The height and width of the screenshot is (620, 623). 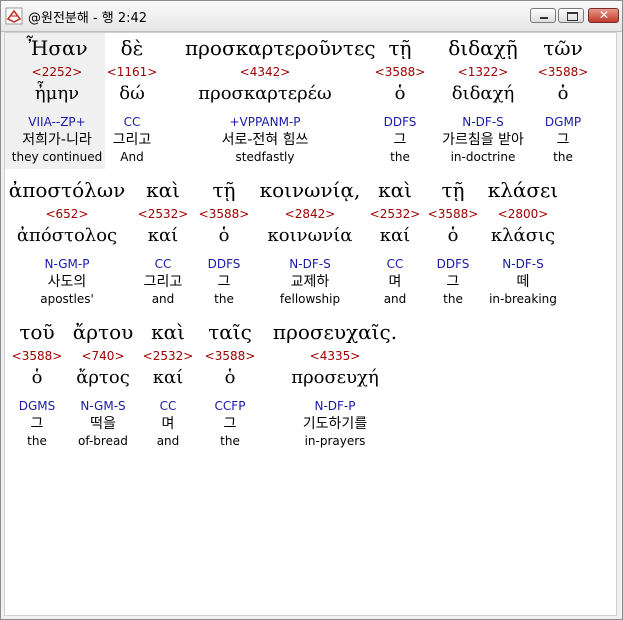 I want to click on close-icon: ✕, so click(x=604, y=15).